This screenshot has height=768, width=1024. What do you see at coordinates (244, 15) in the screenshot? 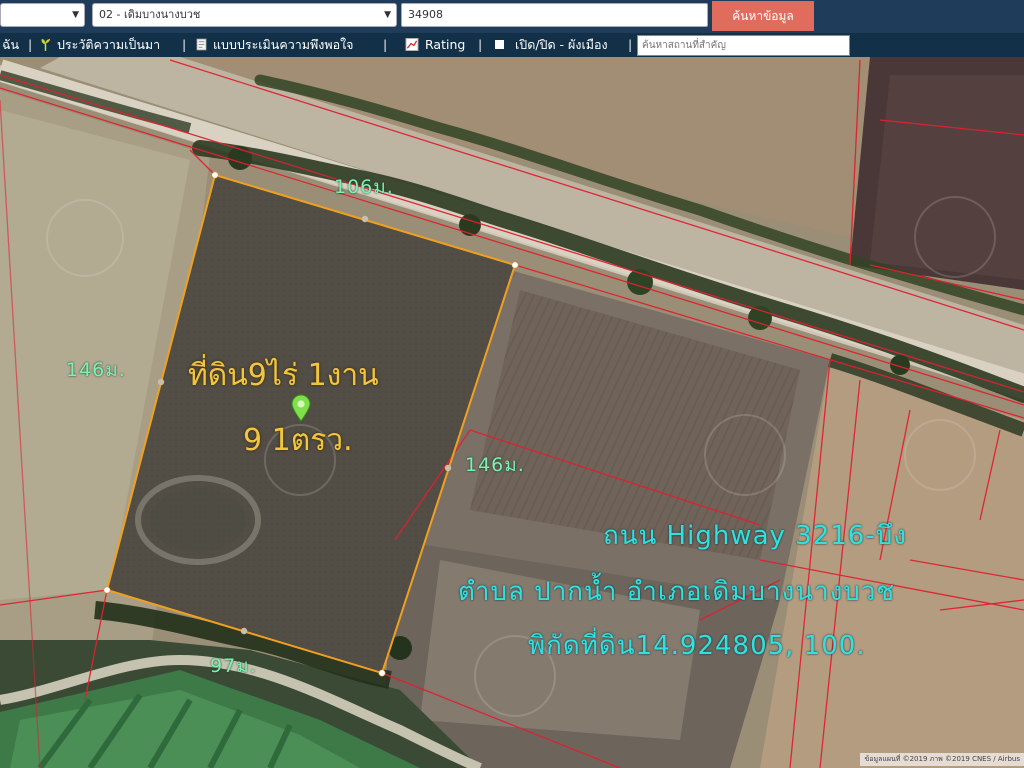
I see `district-select: 02 - เดิมบางนางบวช ▼` at bounding box center [244, 15].